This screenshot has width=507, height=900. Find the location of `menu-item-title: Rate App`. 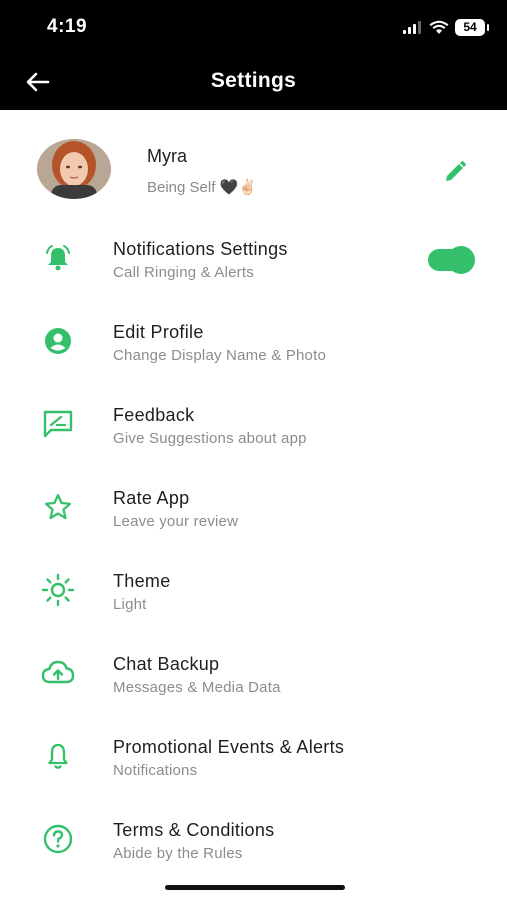

menu-item-title: Rate App is located at coordinates (151, 498).